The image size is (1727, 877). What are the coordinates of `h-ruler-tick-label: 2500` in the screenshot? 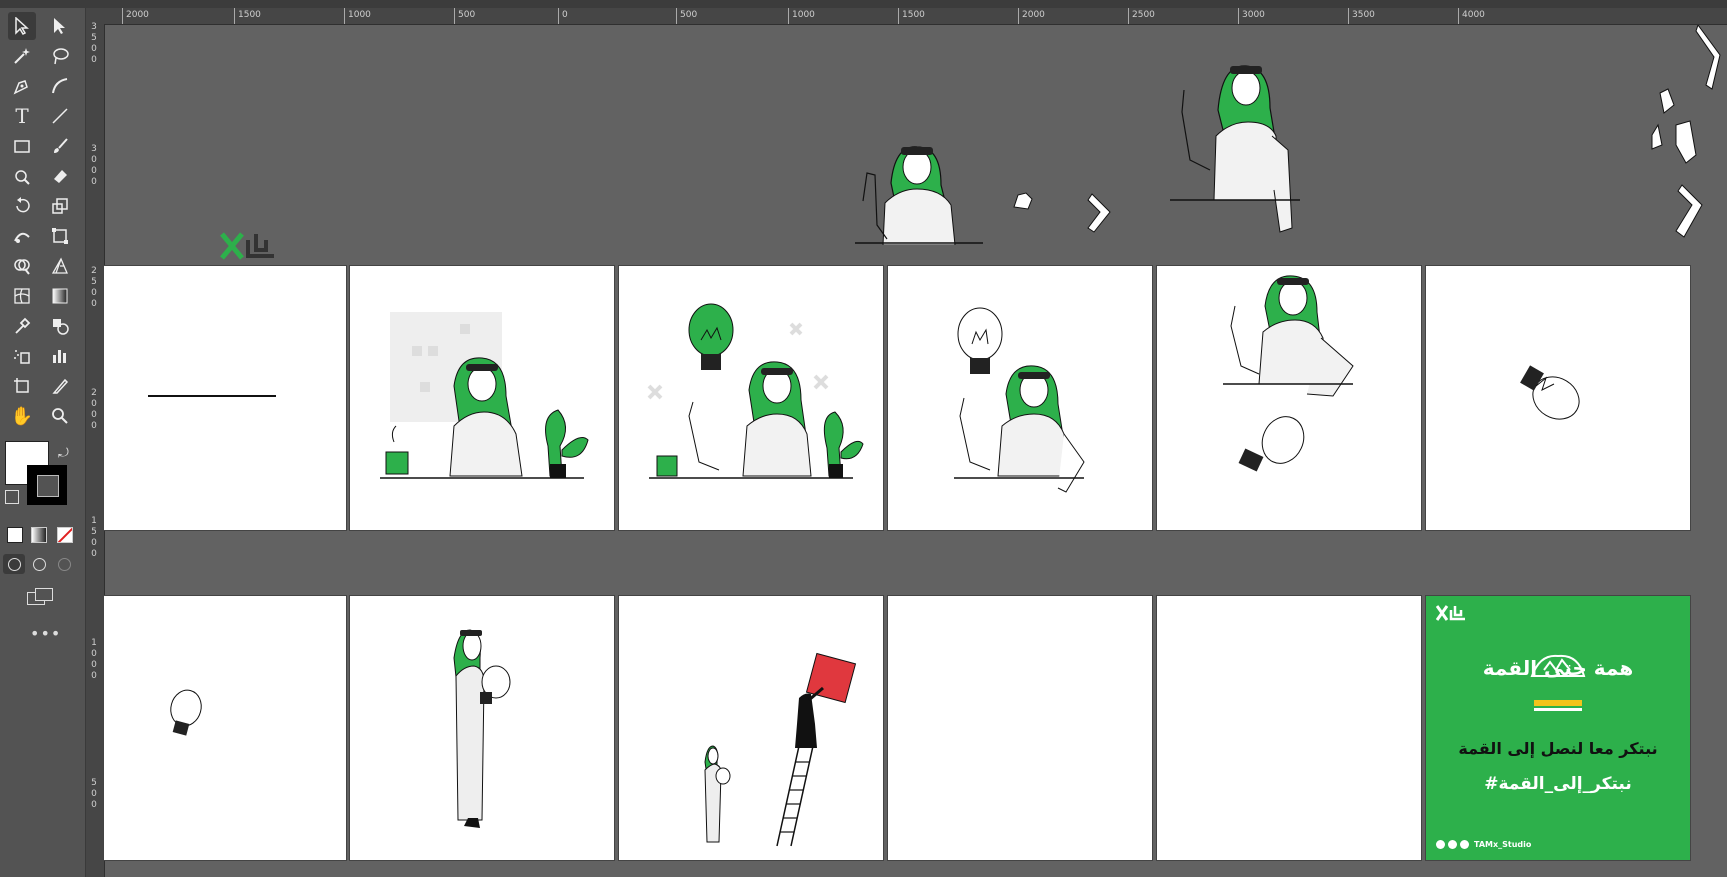 It's located at (1143, 15).